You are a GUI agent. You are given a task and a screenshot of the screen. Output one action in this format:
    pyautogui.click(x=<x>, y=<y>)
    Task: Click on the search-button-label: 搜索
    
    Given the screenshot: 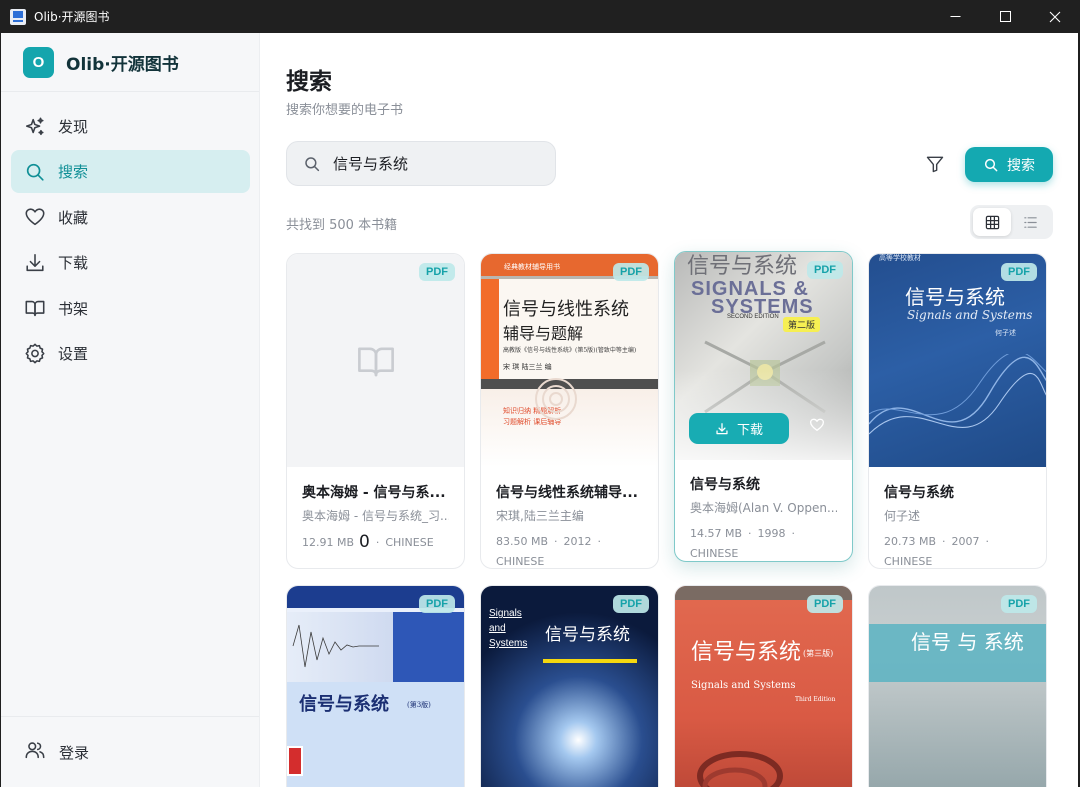 What is the action you would take?
    pyautogui.click(x=1021, y=165)
    